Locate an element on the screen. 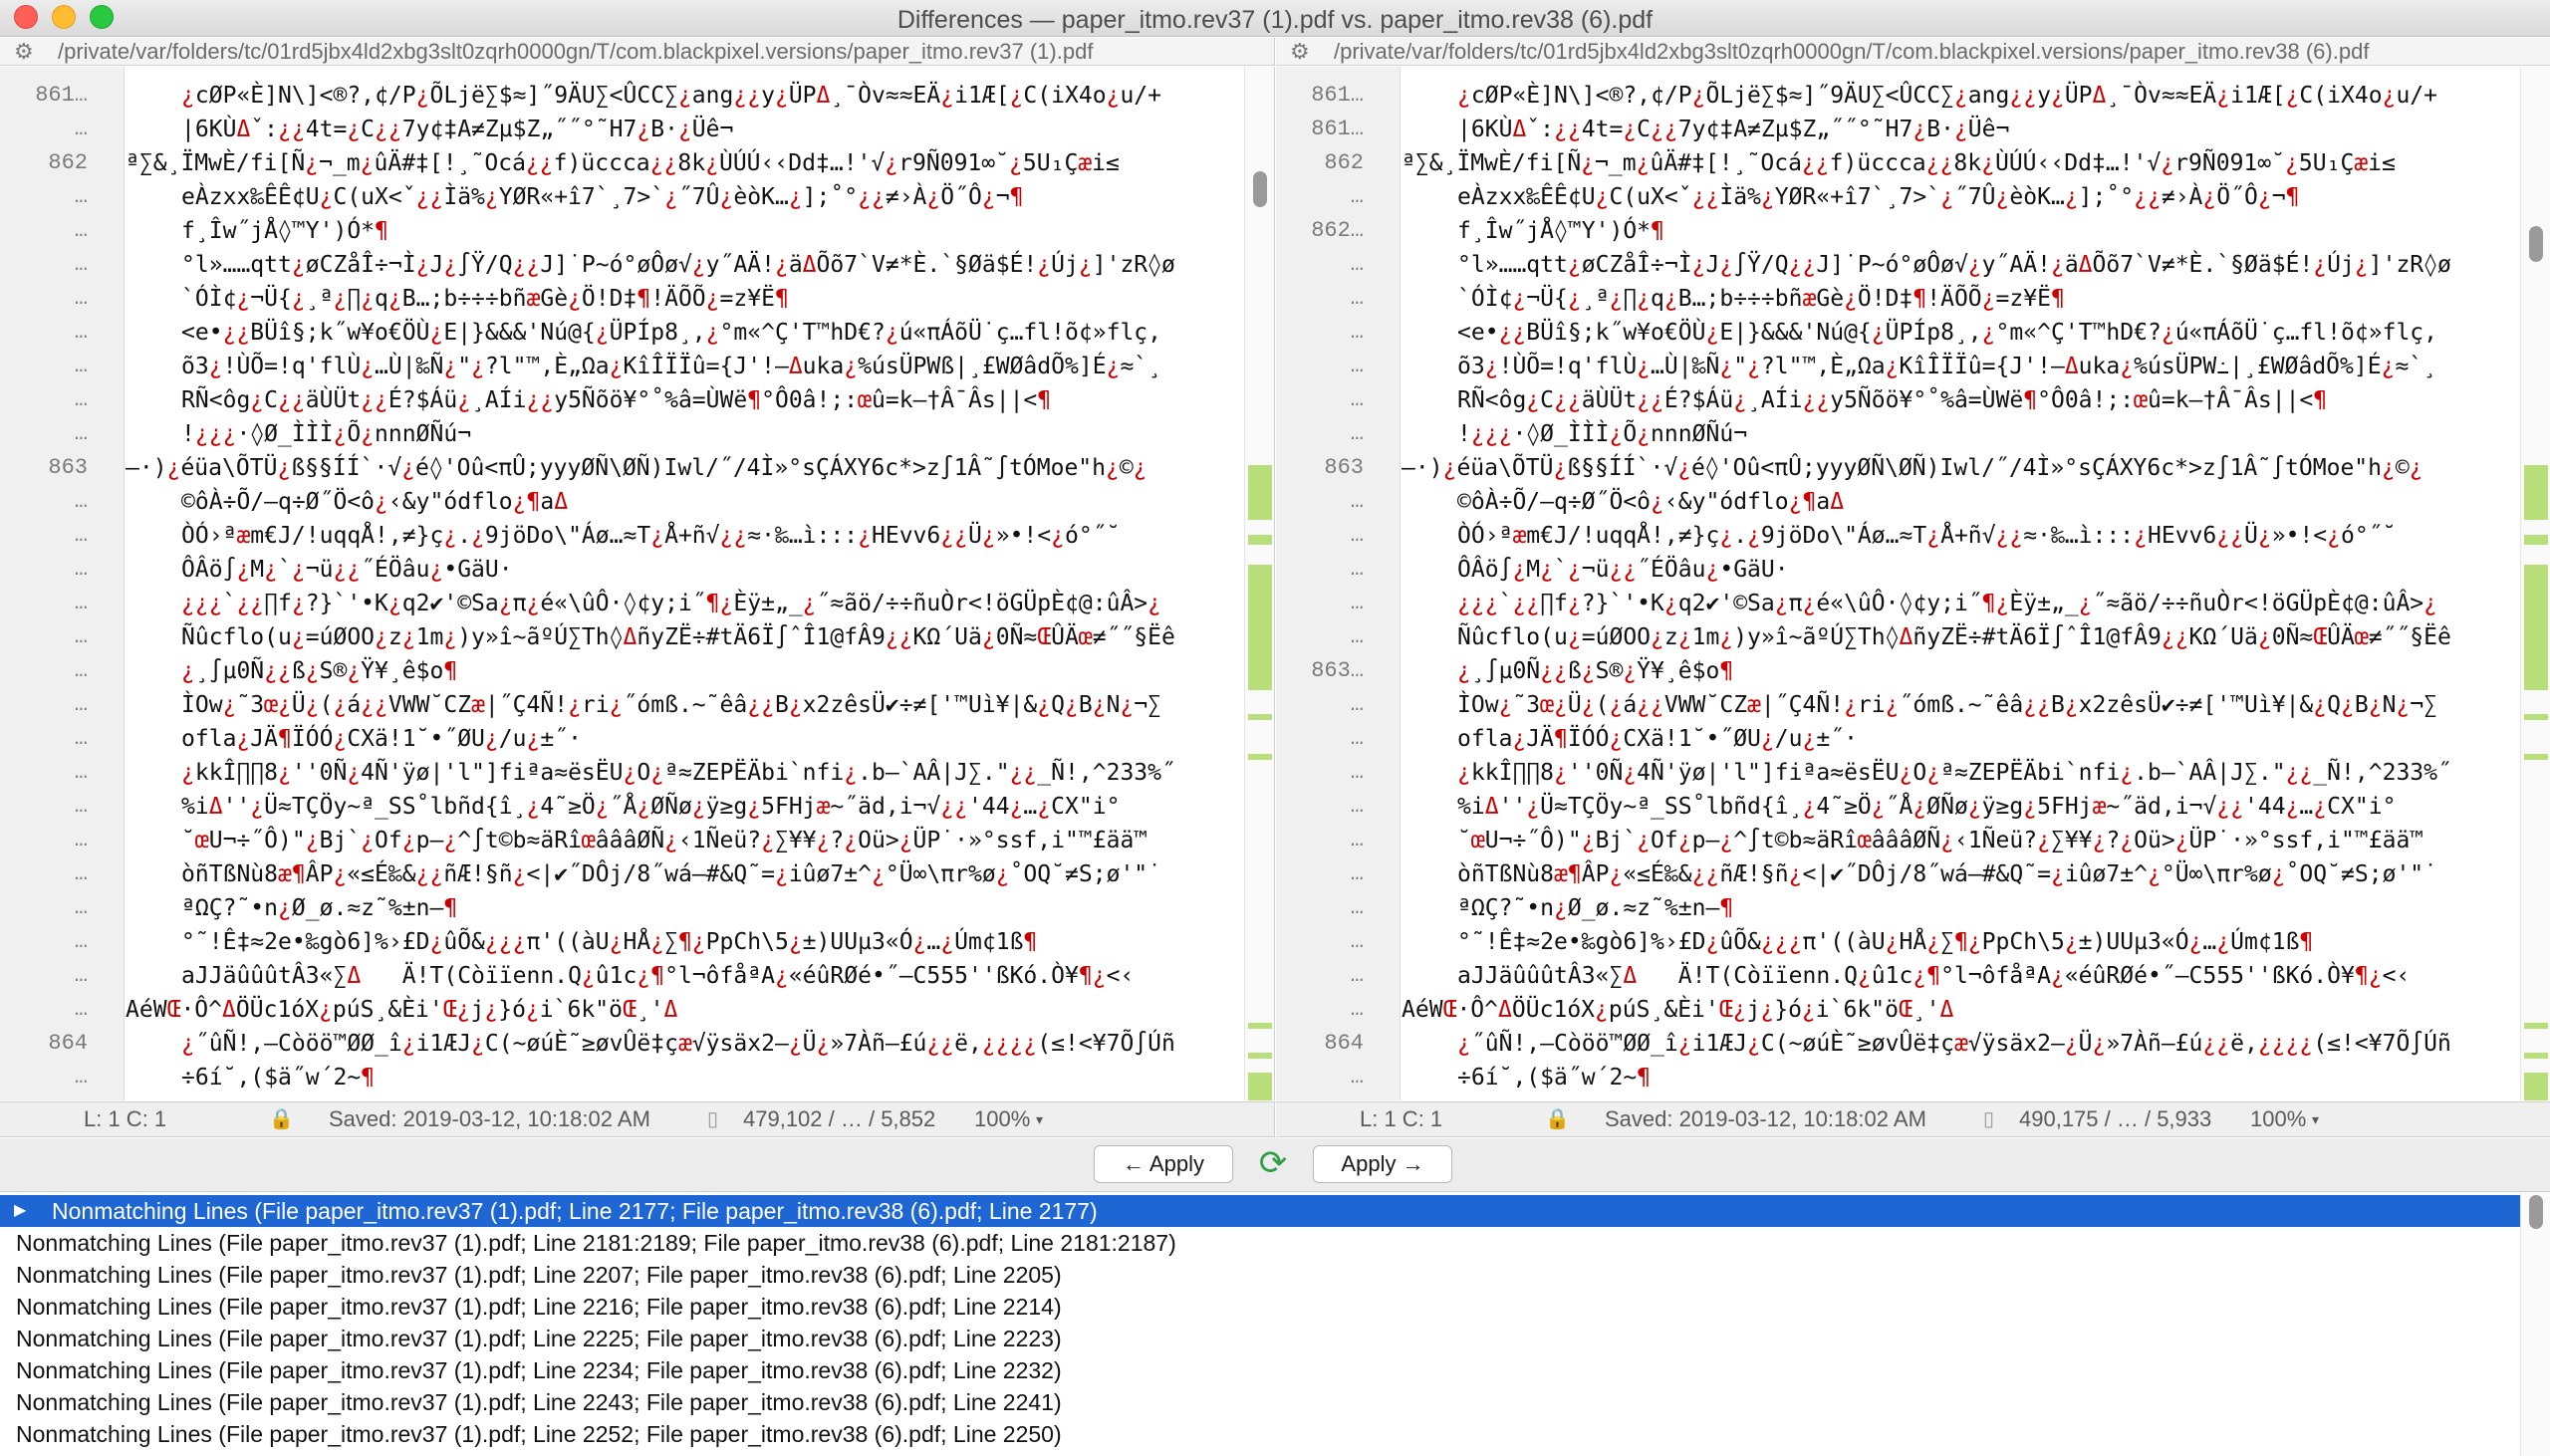  gear-icon: ⚙ is located at coordinates (24, 51).